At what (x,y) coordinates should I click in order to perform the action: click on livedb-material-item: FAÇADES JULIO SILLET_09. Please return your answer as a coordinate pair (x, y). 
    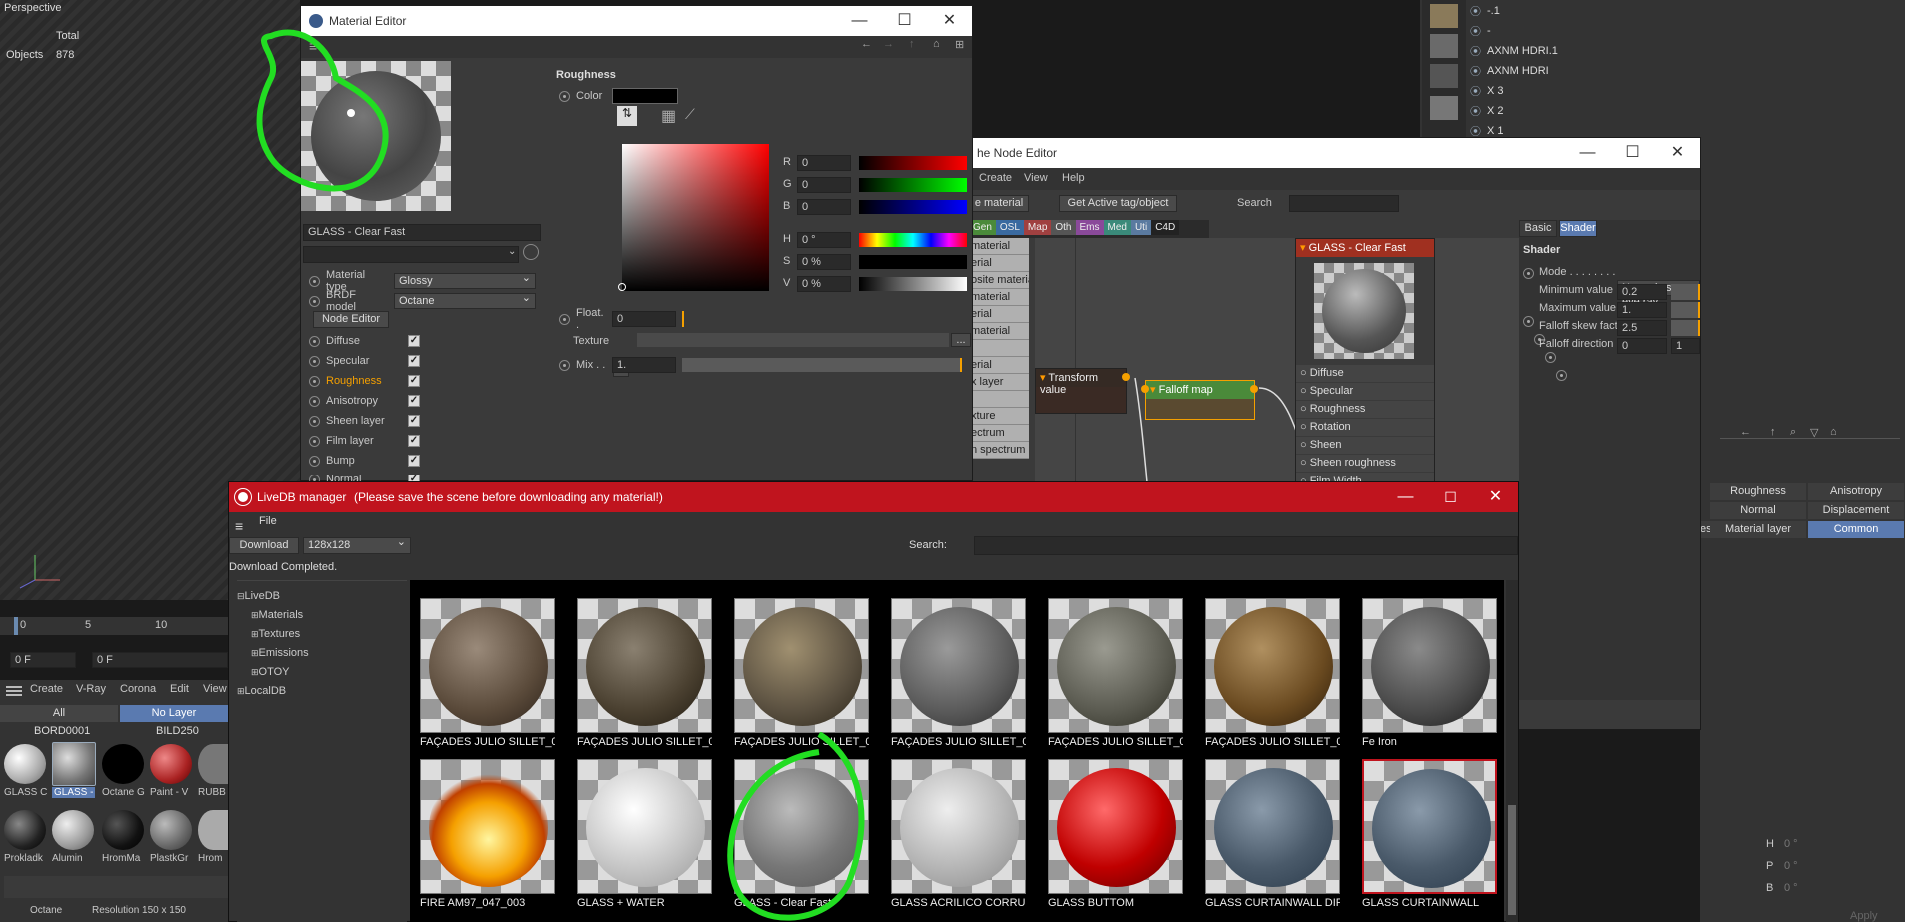
    Looking at the image, I should click on (1272, 673).